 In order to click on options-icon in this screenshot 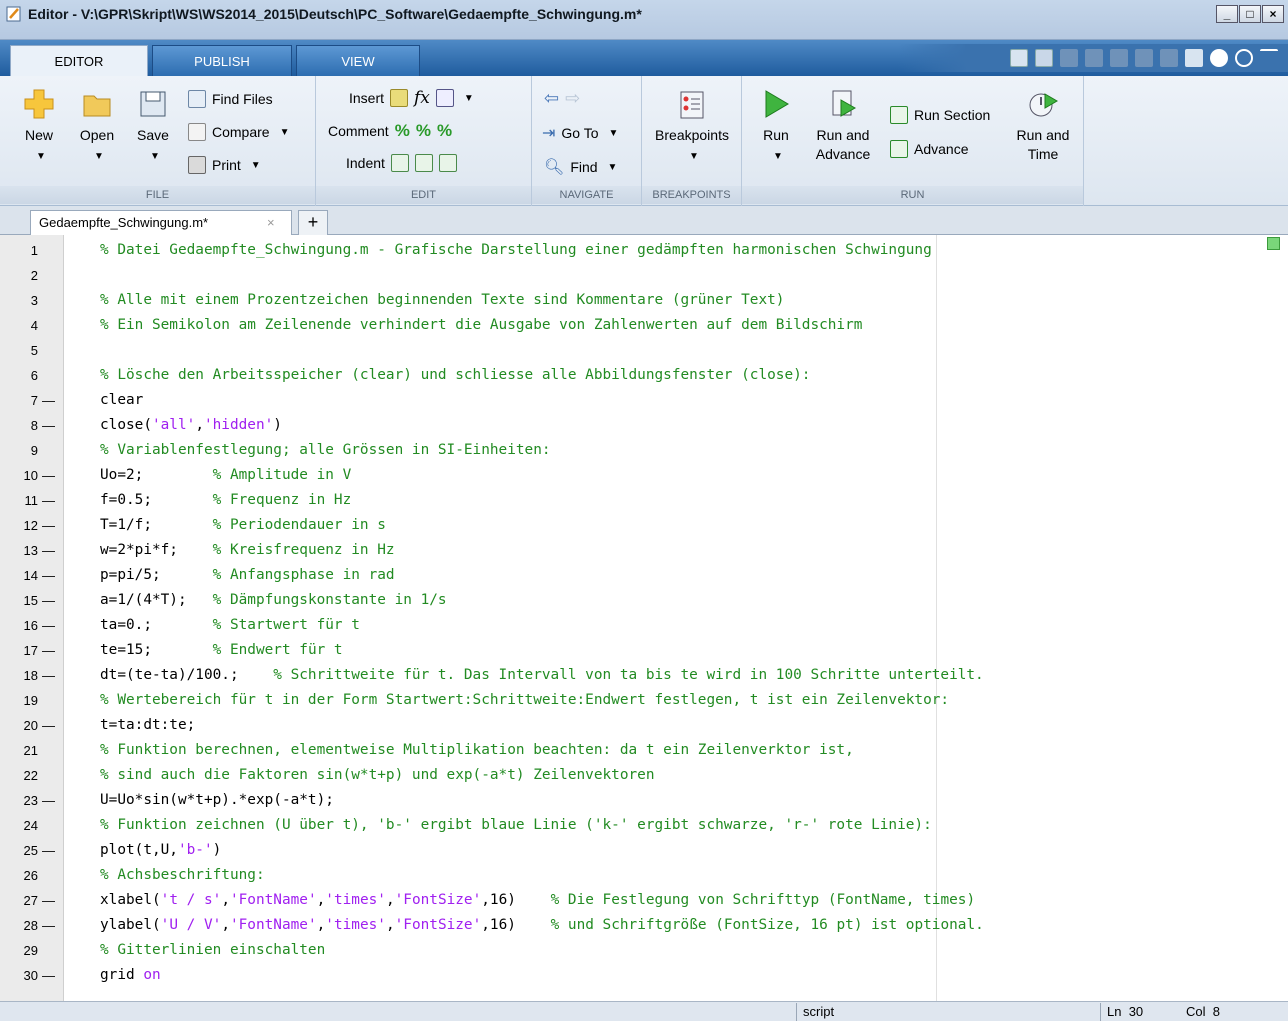, I will do `click(1244, 58)`.